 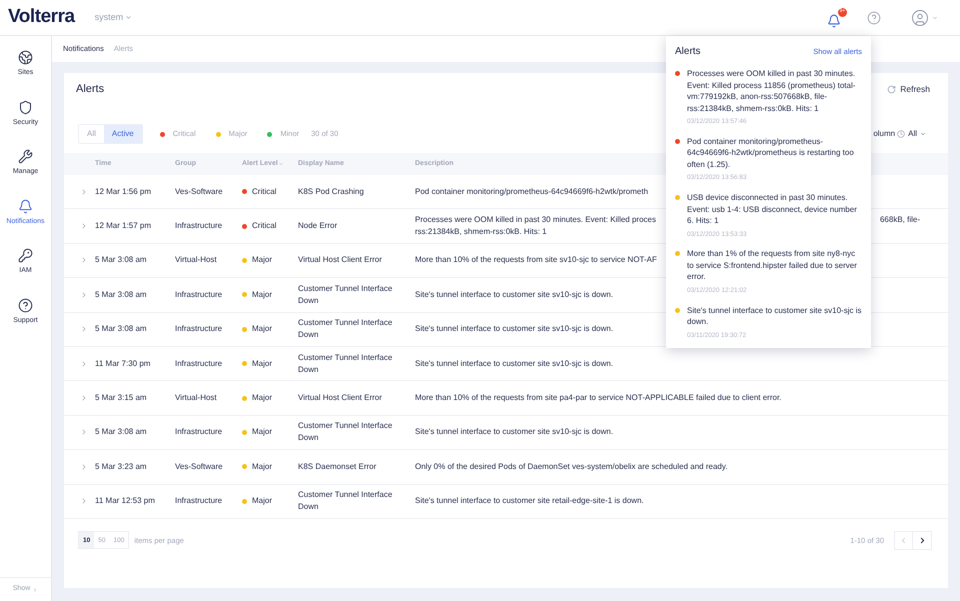 I want to click on table-cell: 668kB, file-, so click(x=900, y=220).